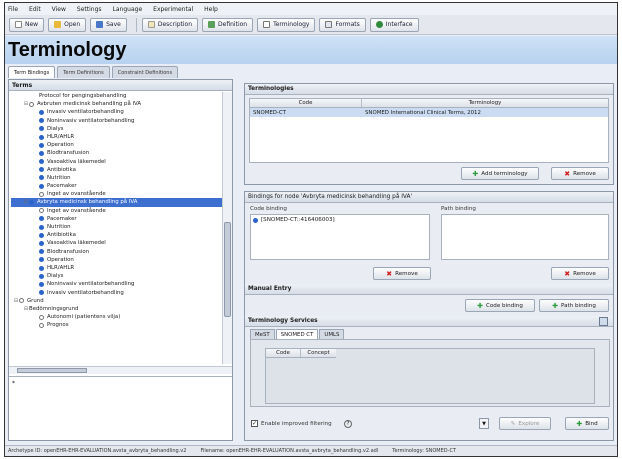 This screenshot has height=459, width=622. Describe the element at coordinates (116, 309) in the screenshot. I see `tree-node: ⊟ Bedömningsgrund` at that location.